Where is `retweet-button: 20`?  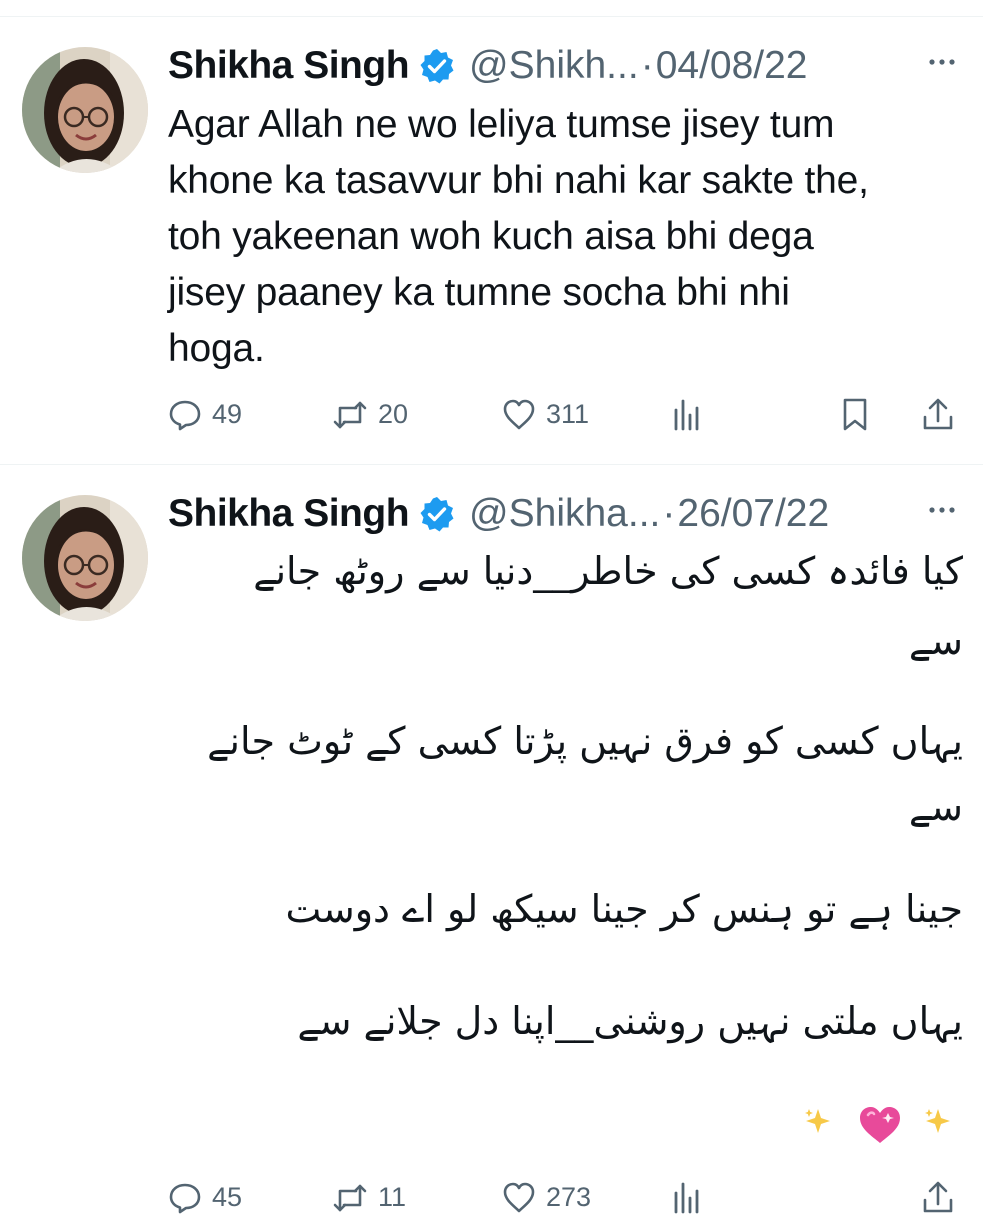
retweet-button: 20 is located at coordinates (370, 414).